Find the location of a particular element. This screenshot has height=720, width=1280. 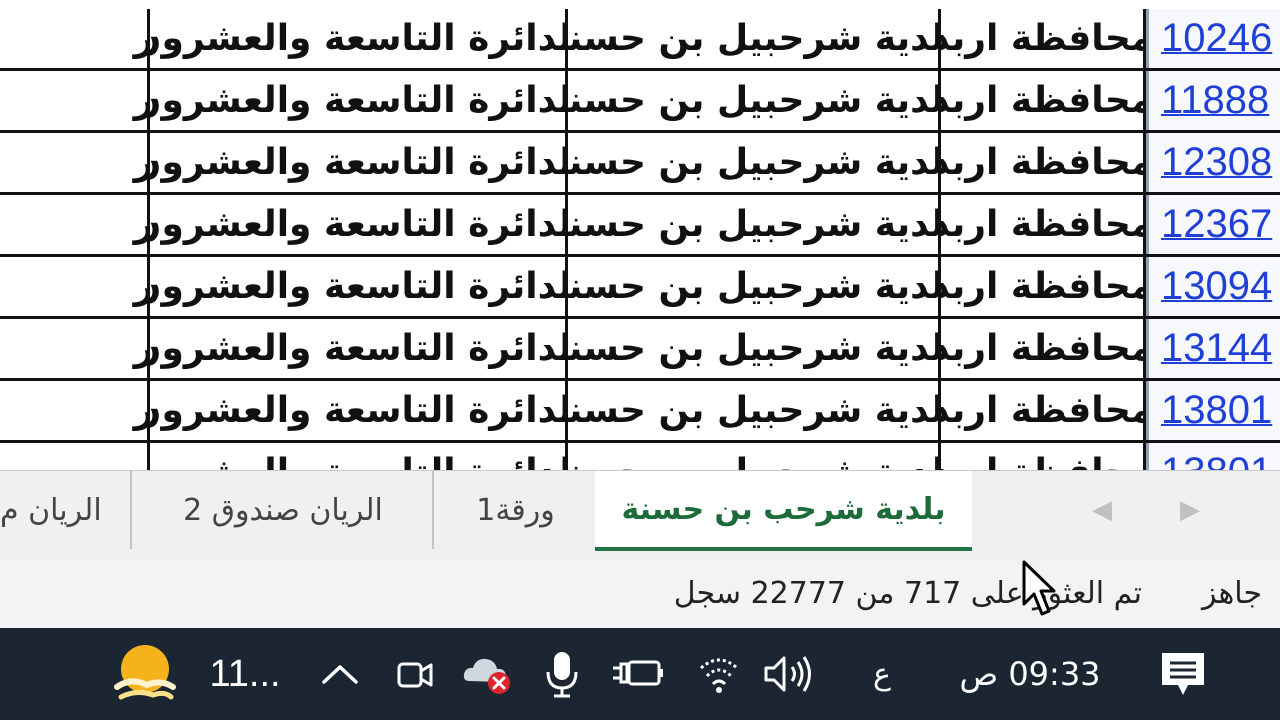

sheet-tab-sheet1: ورقة1 is located at coordinates (514, 510).